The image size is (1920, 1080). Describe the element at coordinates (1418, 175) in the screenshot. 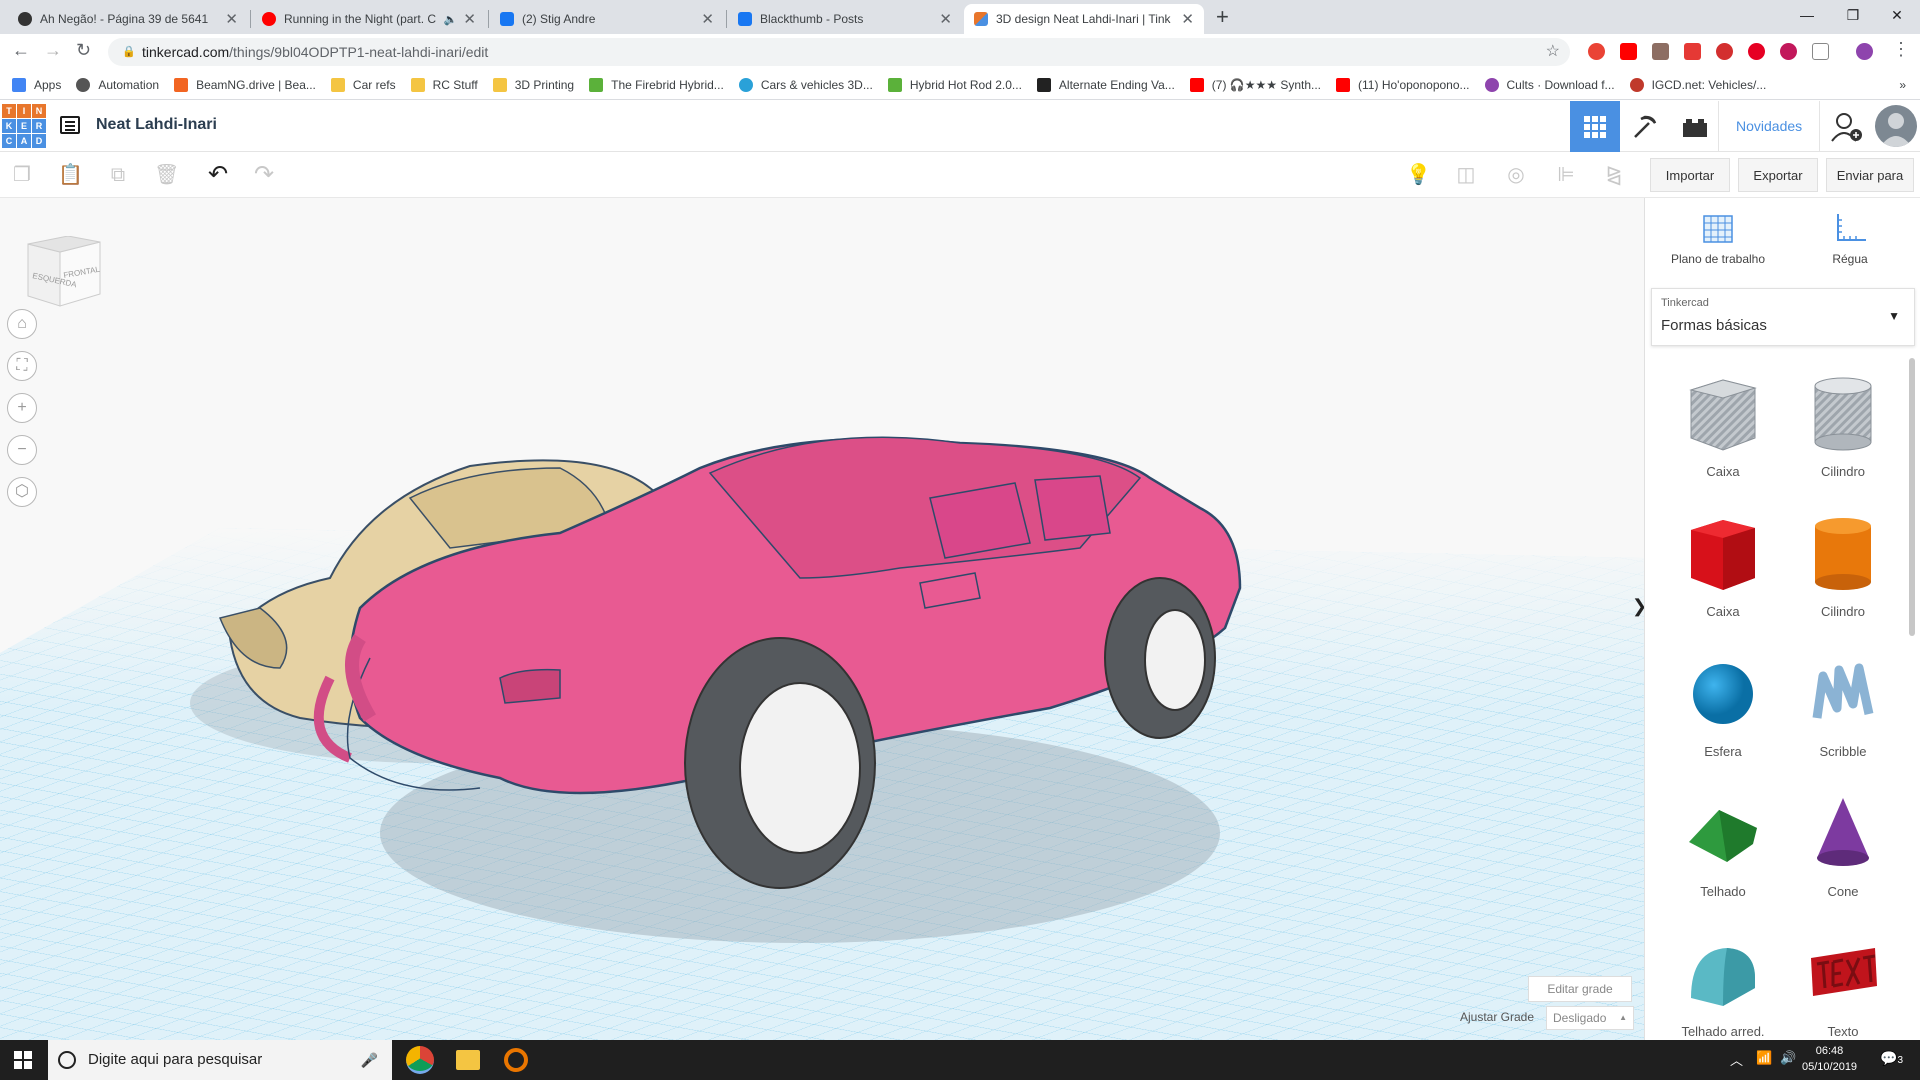

I see `lightbulb-icon: 💡` at that location.